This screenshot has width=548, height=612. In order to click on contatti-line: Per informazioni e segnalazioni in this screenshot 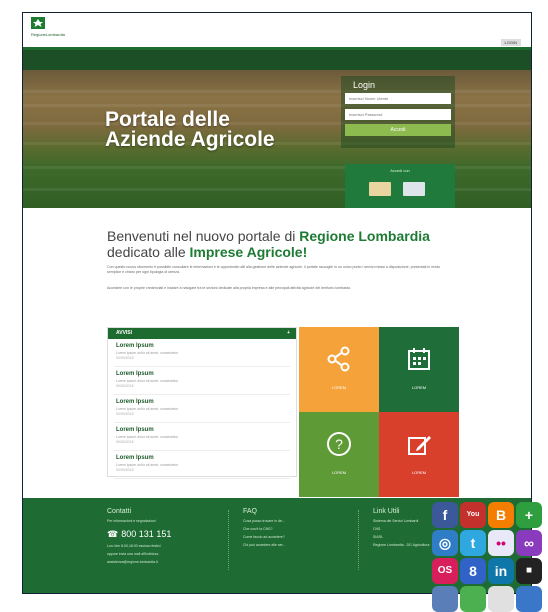, I will do `click(131, 521)`.